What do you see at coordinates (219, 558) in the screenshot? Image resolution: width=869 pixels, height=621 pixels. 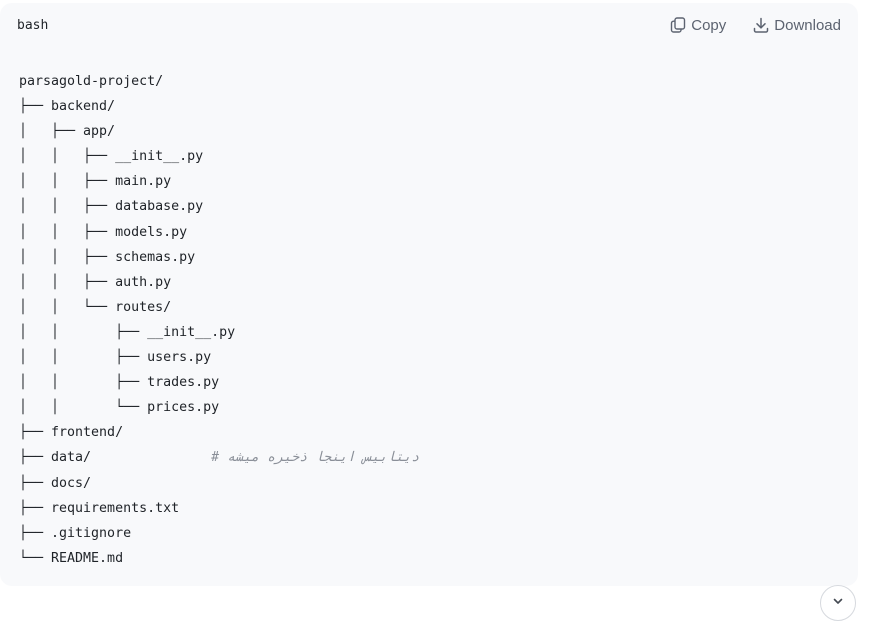 I see `code-line: └── README.md` at bounding box center [219, 558].